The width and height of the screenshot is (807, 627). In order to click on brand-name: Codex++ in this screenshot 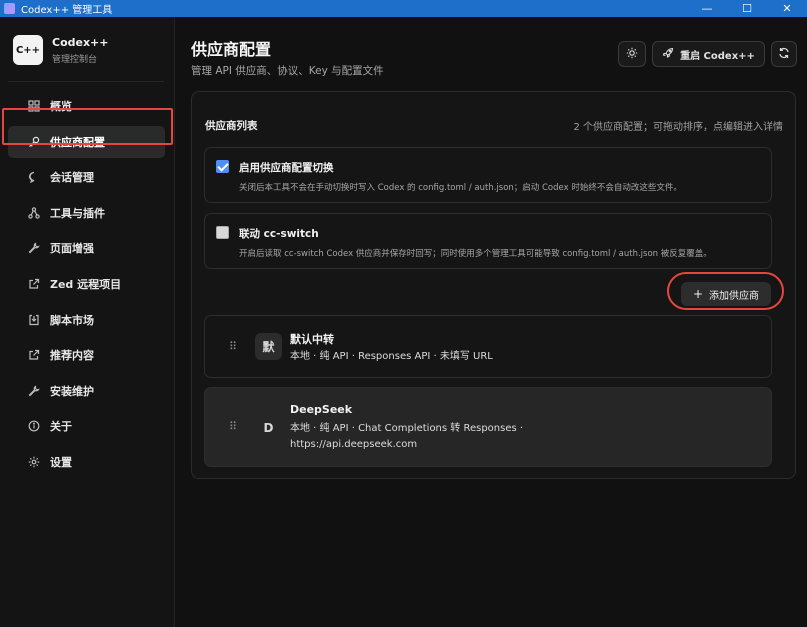, I will do `click(80, 42)`.